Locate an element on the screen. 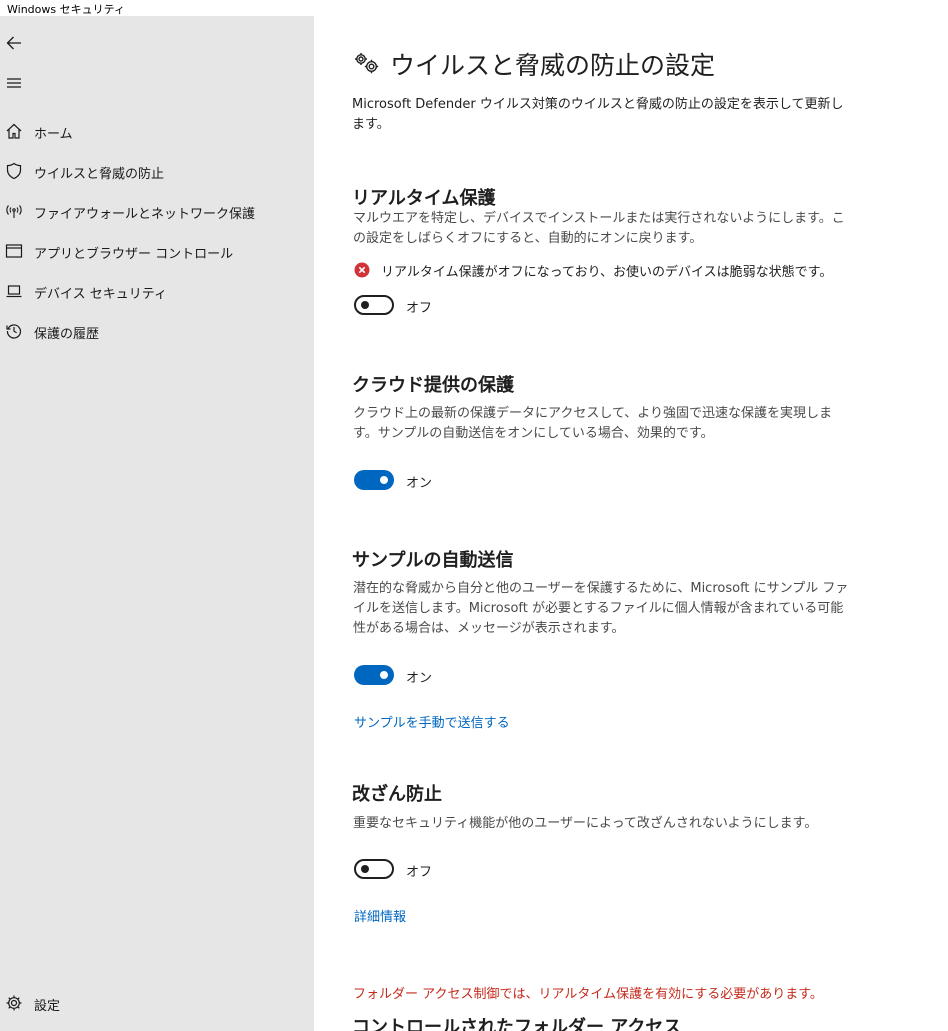 This screenshot has width=948, height=1031. sidebar-item-device-security: デバイス セキュリティ is located at coordinates (157, 291).